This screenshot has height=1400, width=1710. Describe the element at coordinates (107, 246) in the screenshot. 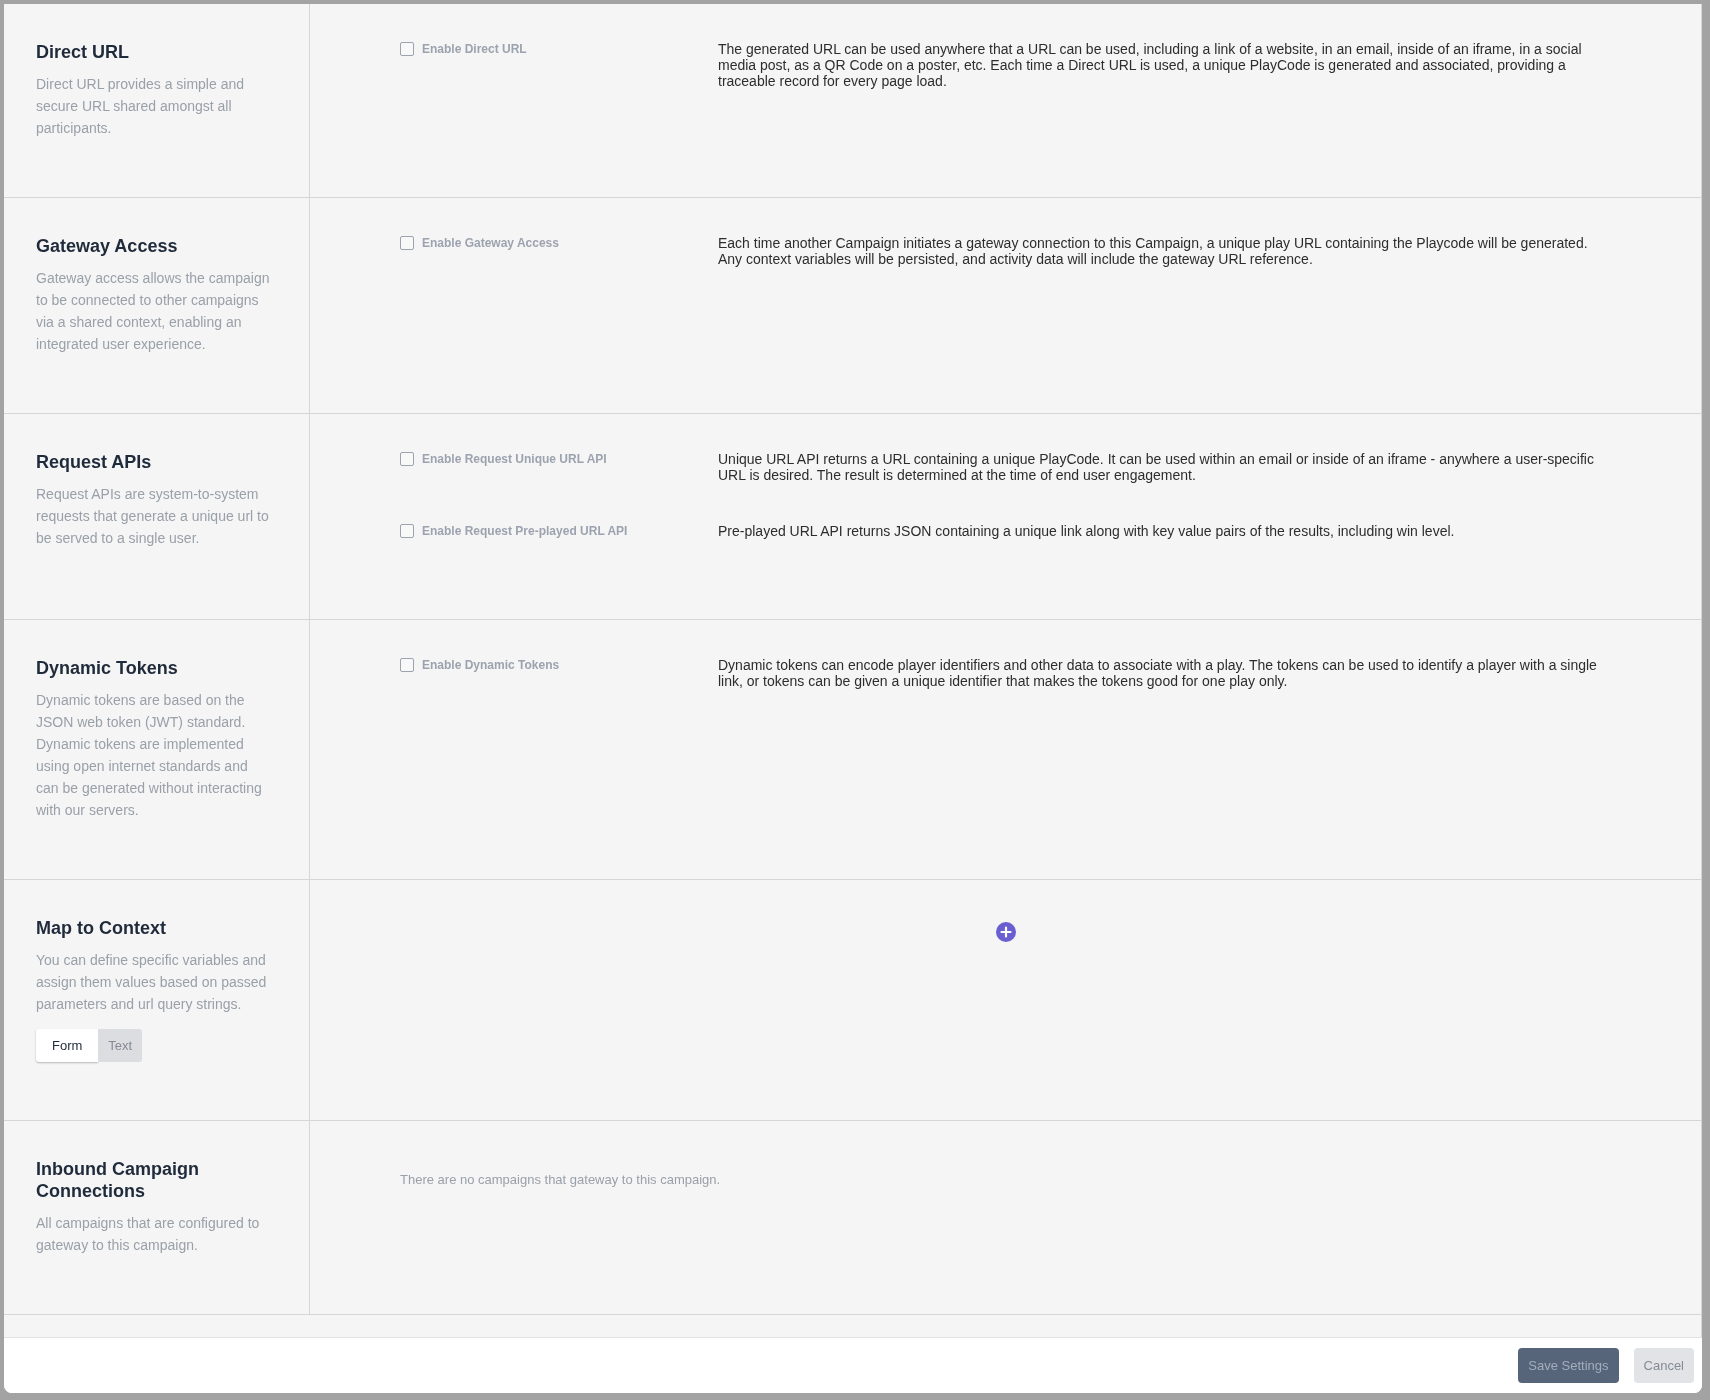

I see `section-title: Gateway Access` at that location.